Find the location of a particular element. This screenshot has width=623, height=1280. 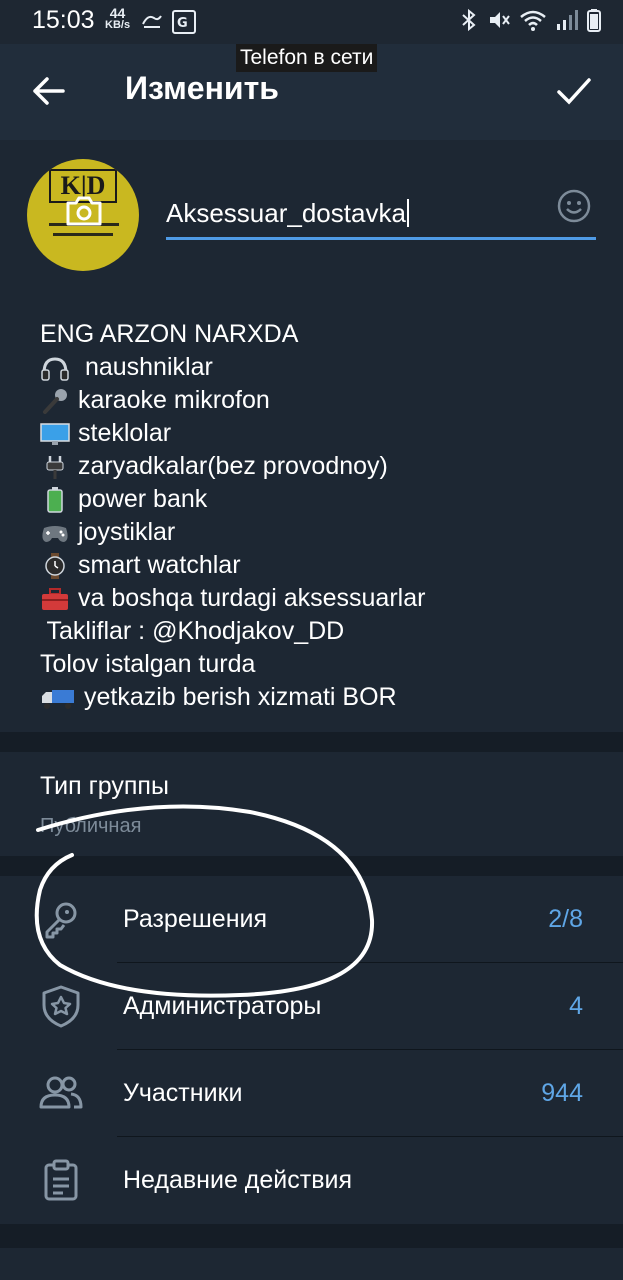

gamepad-emoji is located at coordinates (55, 533).